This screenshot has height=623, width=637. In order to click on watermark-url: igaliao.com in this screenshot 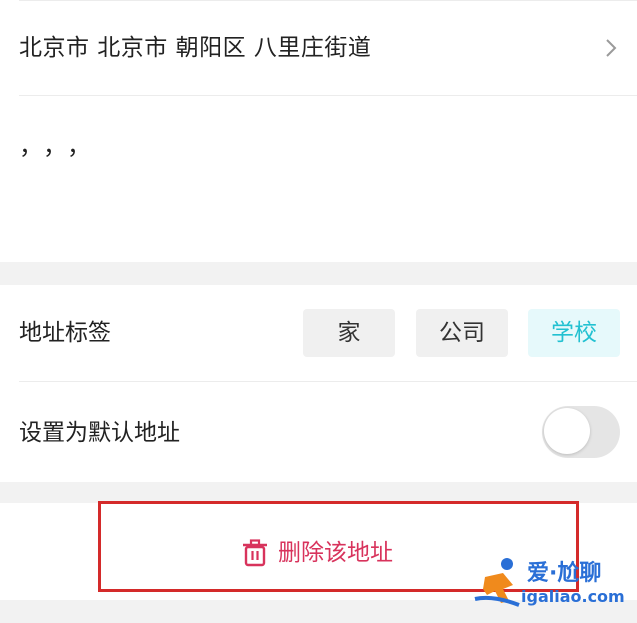, I will do `click(573, 596)`.